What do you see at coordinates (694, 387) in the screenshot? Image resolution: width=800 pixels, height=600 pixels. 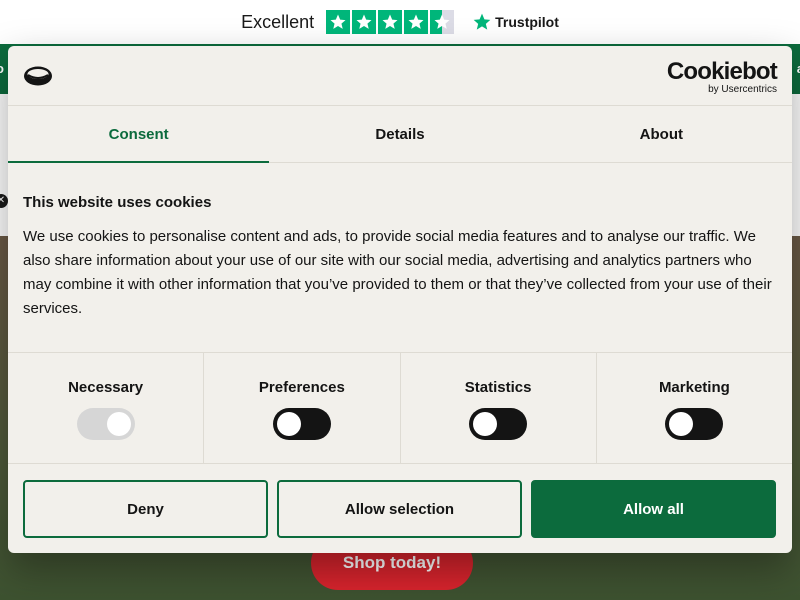 I see `category-label: Marketing` at bounding box center [694, 387].